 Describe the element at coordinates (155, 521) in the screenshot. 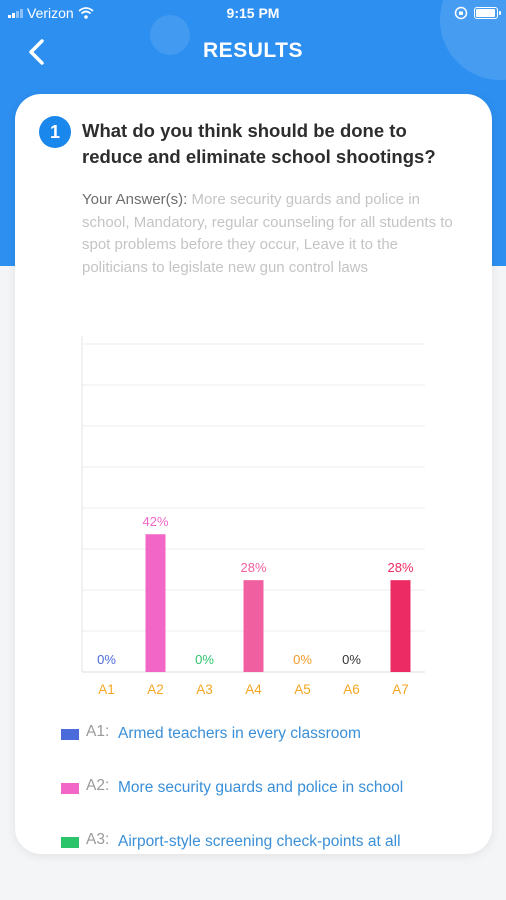

I see `data-label-a2: 42%` at that location.